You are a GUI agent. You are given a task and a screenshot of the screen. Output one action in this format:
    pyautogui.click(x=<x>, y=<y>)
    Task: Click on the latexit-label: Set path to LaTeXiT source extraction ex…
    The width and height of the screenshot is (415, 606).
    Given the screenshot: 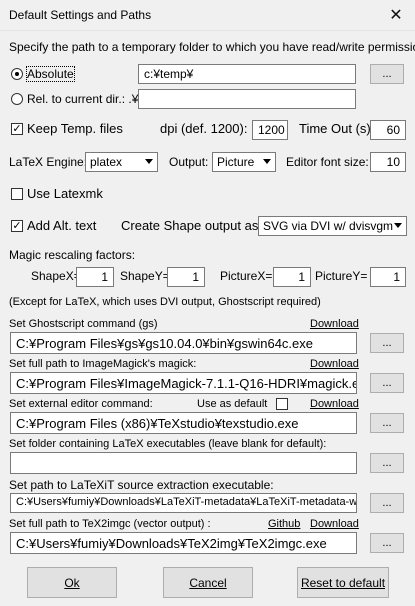 What is the action you would take?
    pyautogui.click(x=141, y=485)
    